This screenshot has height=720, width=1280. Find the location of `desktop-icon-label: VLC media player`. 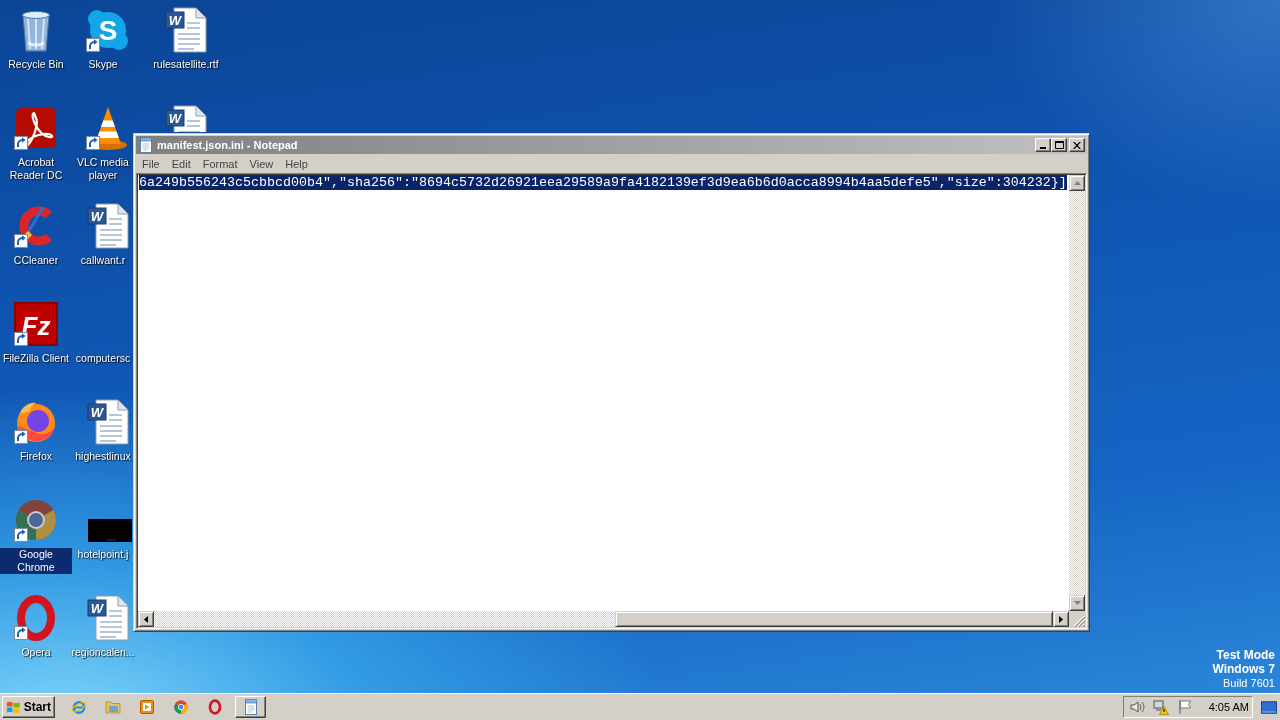

desktop-icon-label: VLC media player is located at coordinates (103, 169).